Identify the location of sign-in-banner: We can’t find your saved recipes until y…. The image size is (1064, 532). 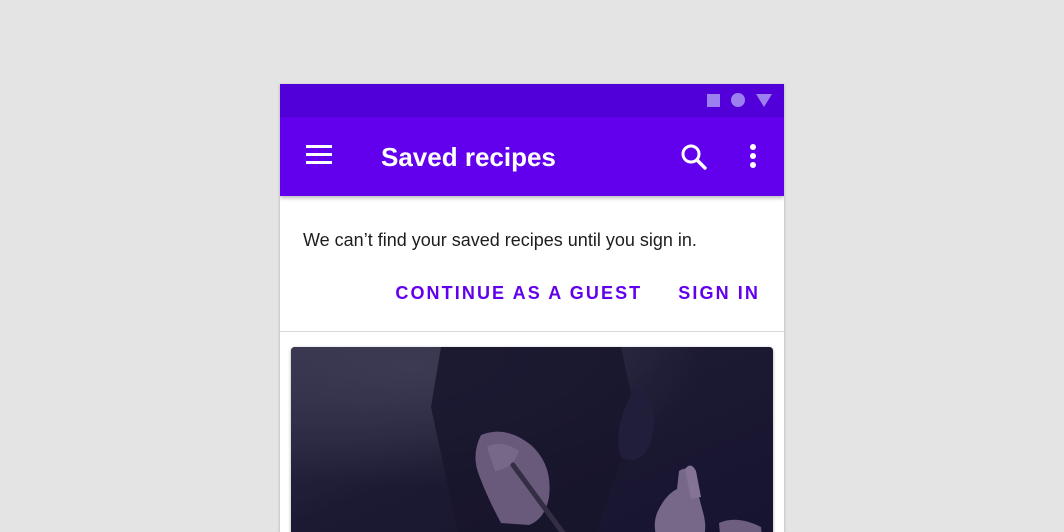
(532, 264).